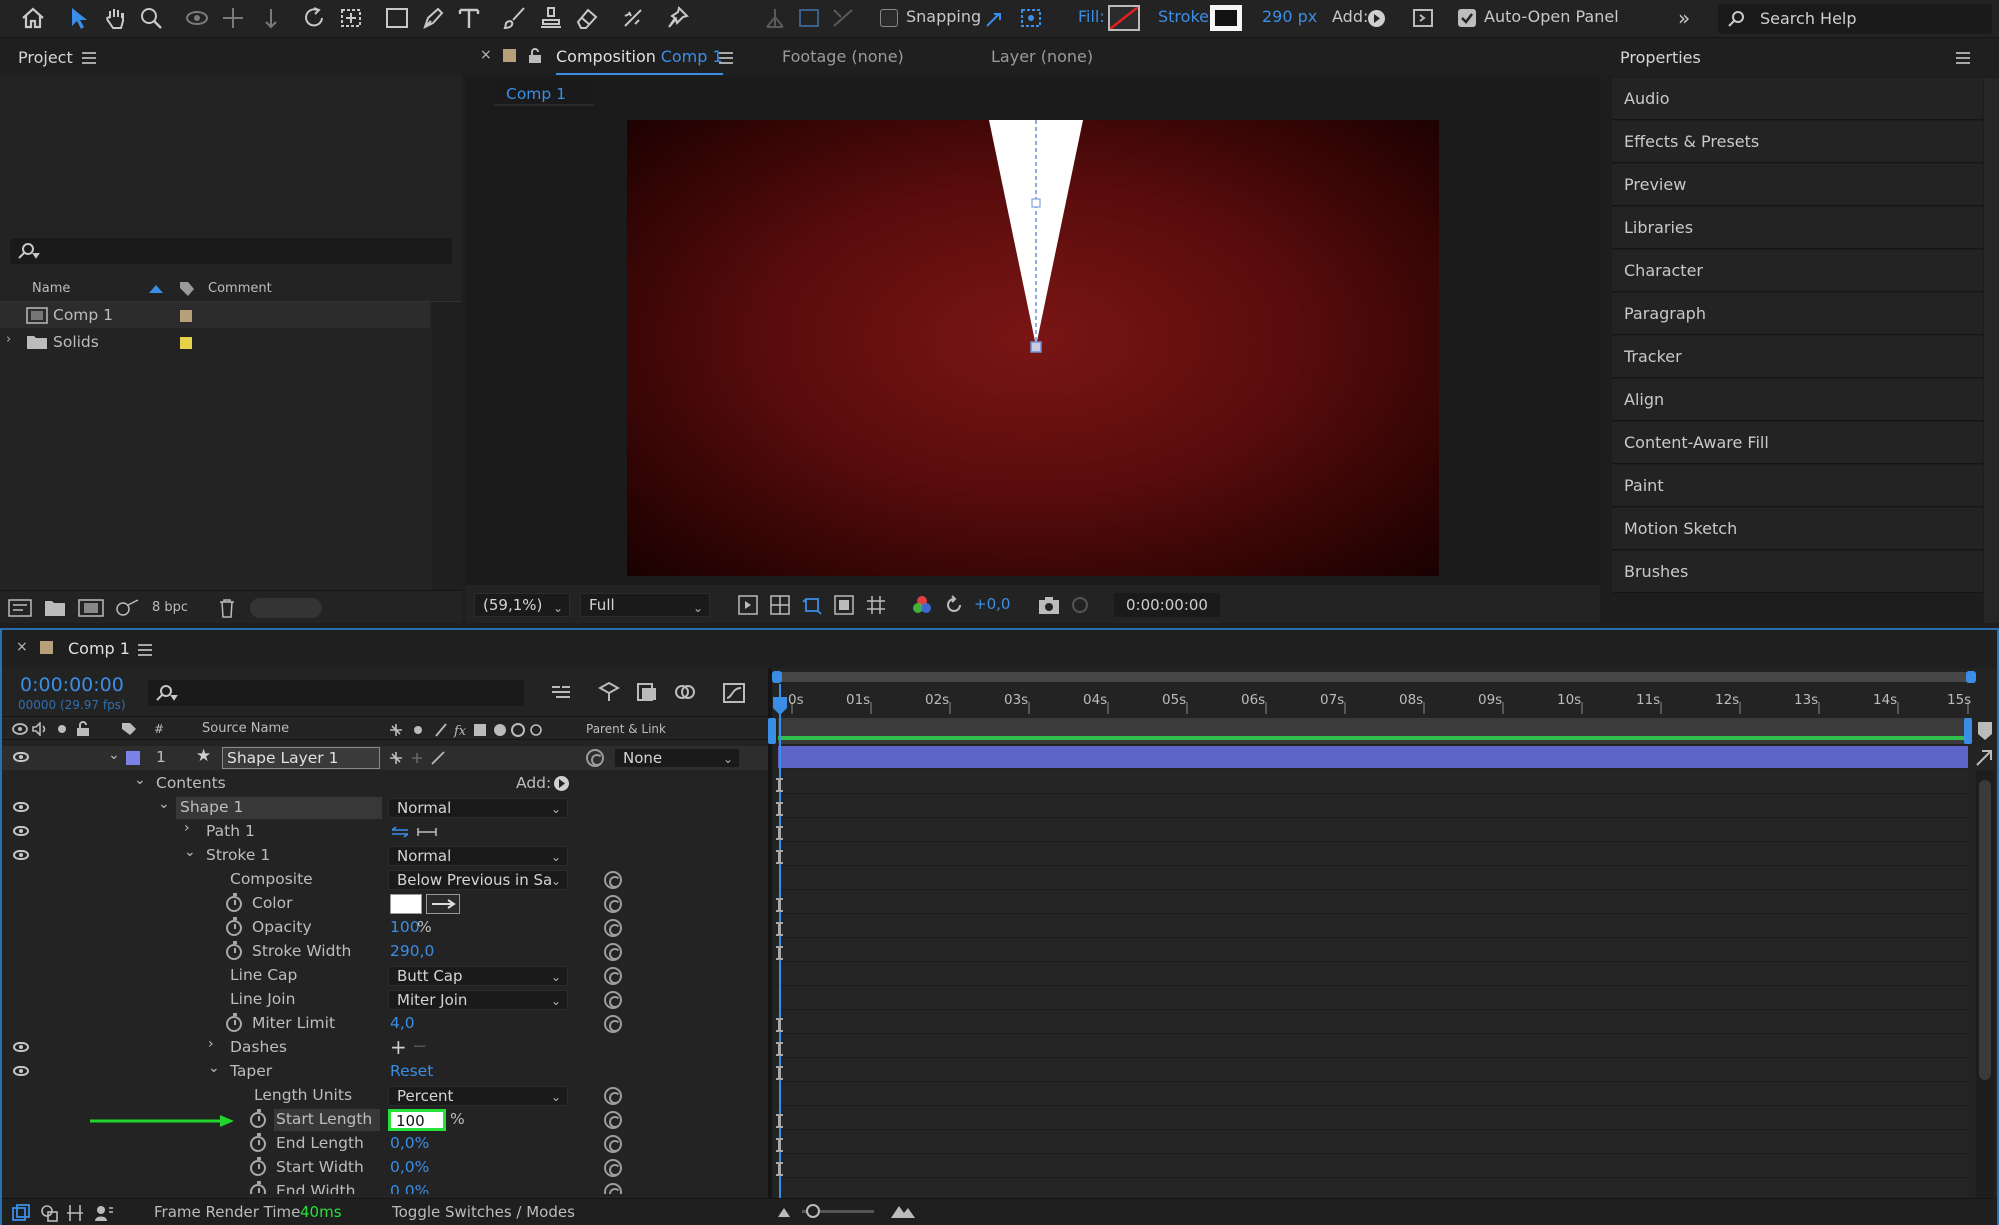 This screenshot has height=1225, width=1999. I want to click on navigator-end-handle, so click(1971, 677).